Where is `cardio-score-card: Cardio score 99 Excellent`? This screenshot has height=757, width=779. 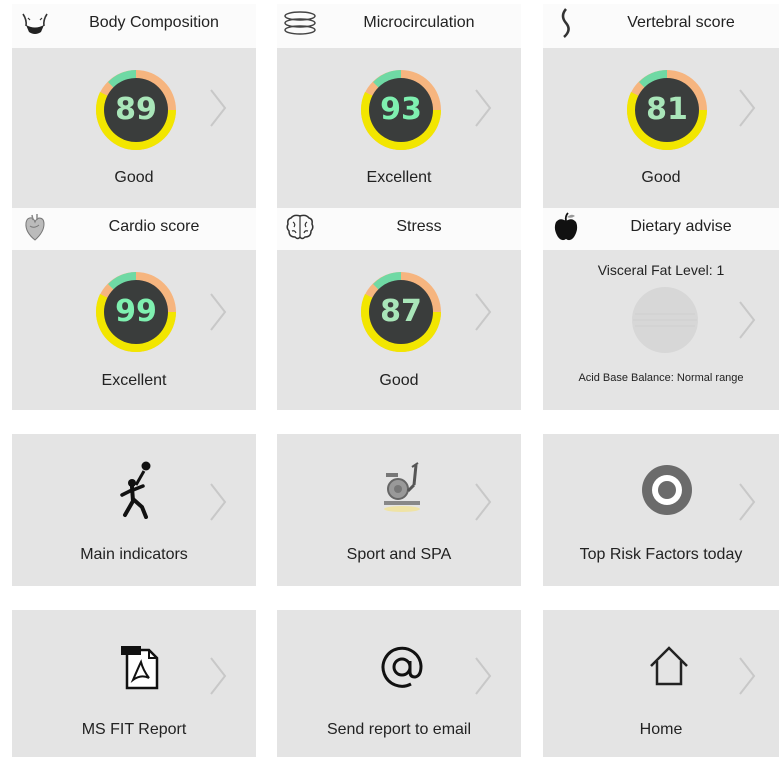
cardio-score-card: Cardio score 99 Excellent is located at coordinates (134, 309).